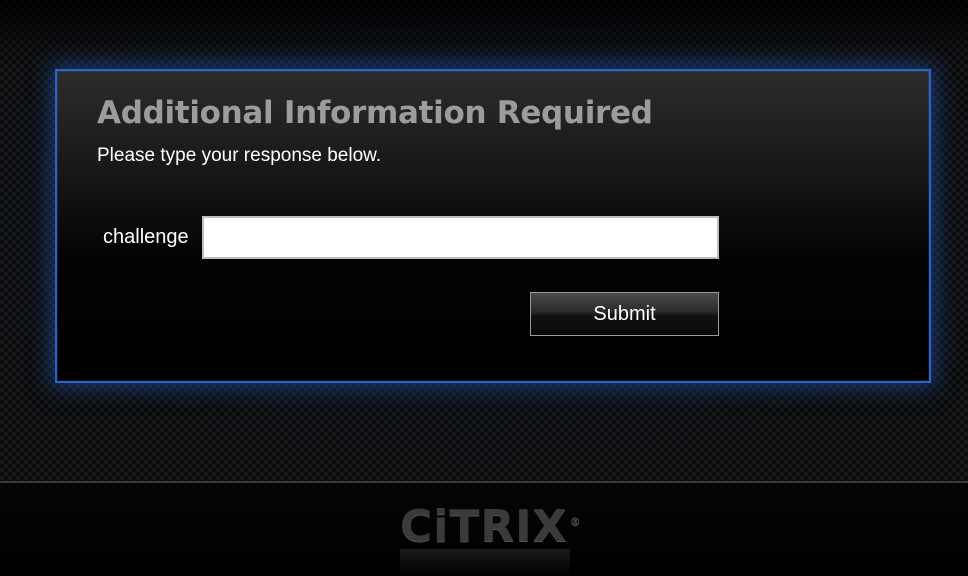 The image size is (968, 576). Describe the element at coordinates (146, 237) in the screenshot. I see `challenge-label: challenge` at that location.